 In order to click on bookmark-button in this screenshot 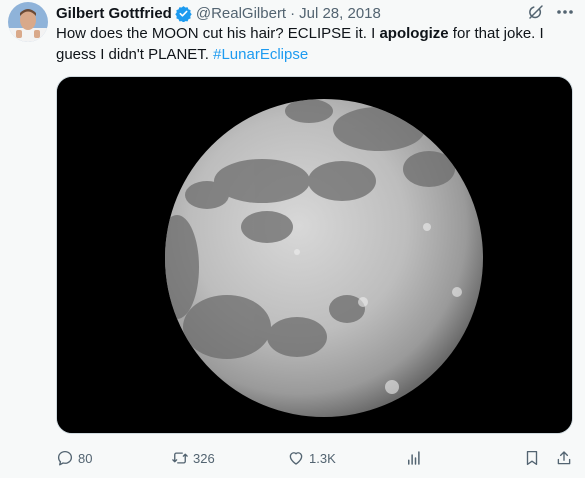, I will do `click(534, 458)`.